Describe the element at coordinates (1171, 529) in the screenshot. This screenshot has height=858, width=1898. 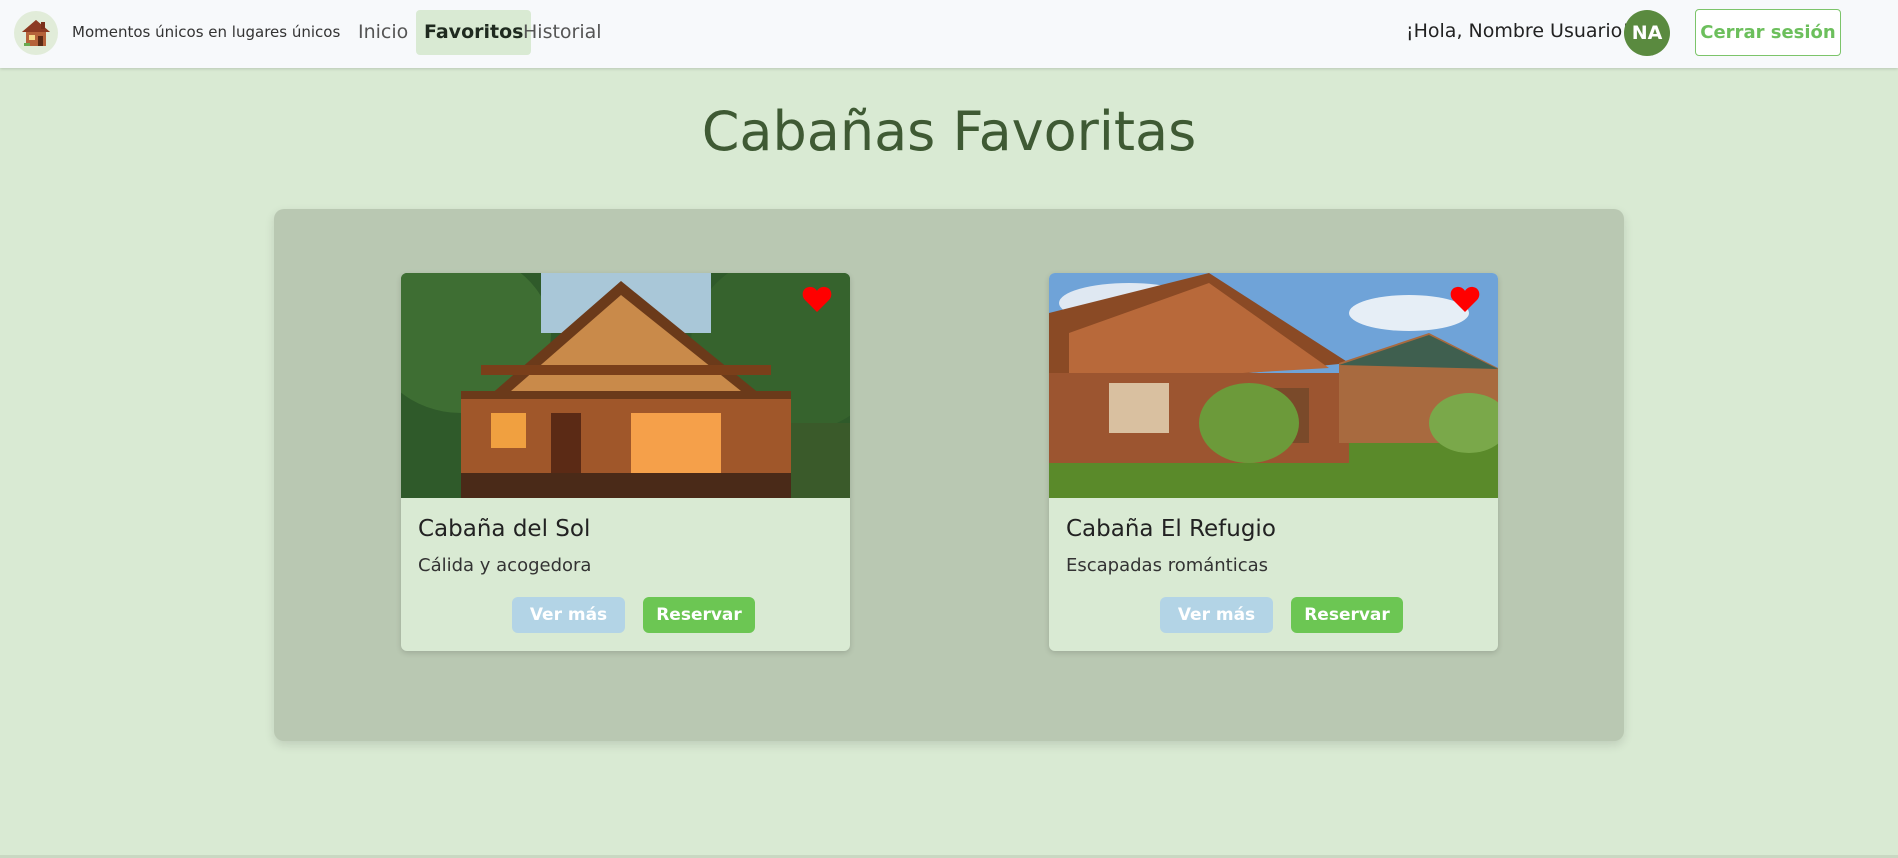
I see `card-title: Cabaña El Refugio` at that location.